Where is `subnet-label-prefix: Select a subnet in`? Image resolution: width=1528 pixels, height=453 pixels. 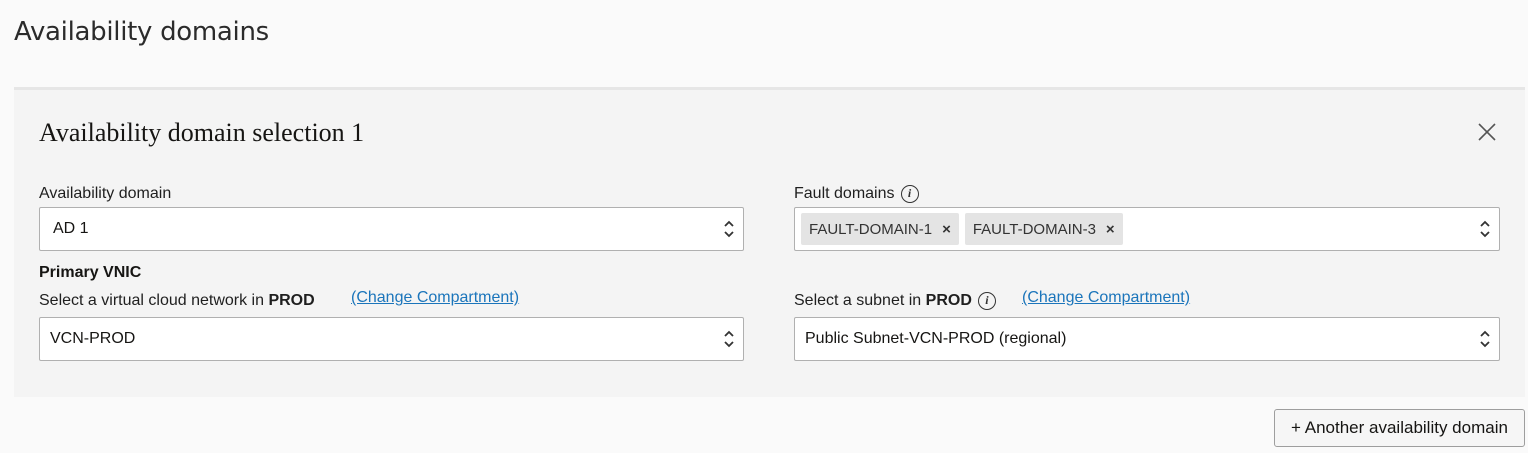 subnet-label-prefix: Select a subnet in is located at coordinates (858, 301).